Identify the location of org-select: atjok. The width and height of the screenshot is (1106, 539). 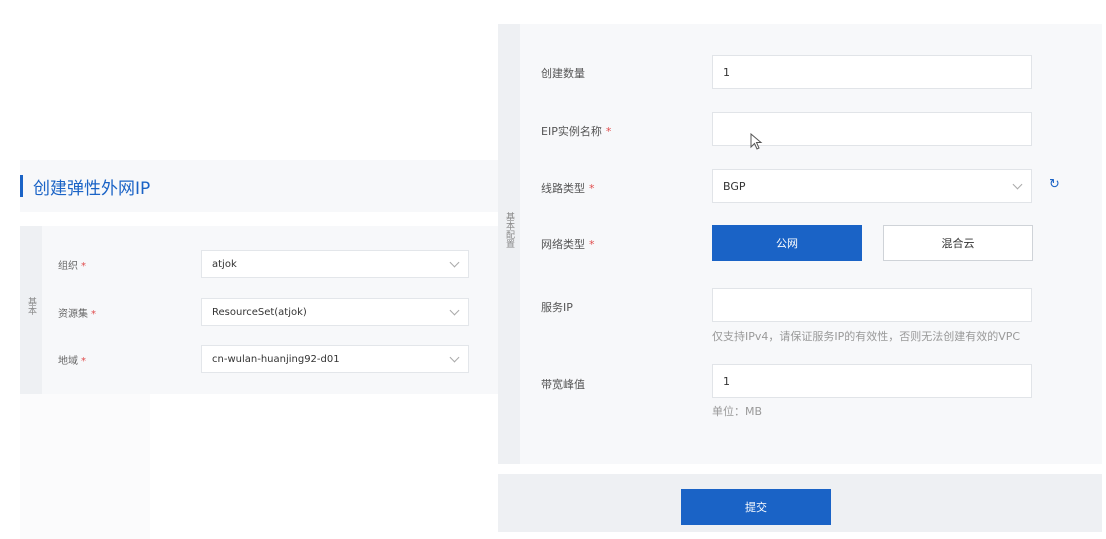
(335, 264).